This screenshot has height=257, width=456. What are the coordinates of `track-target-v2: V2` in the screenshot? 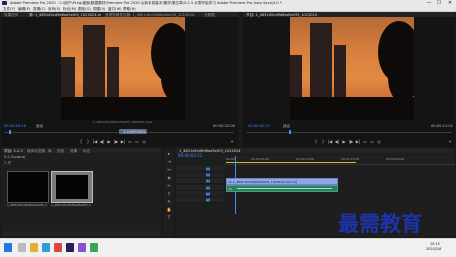 It's located at (208, 174).